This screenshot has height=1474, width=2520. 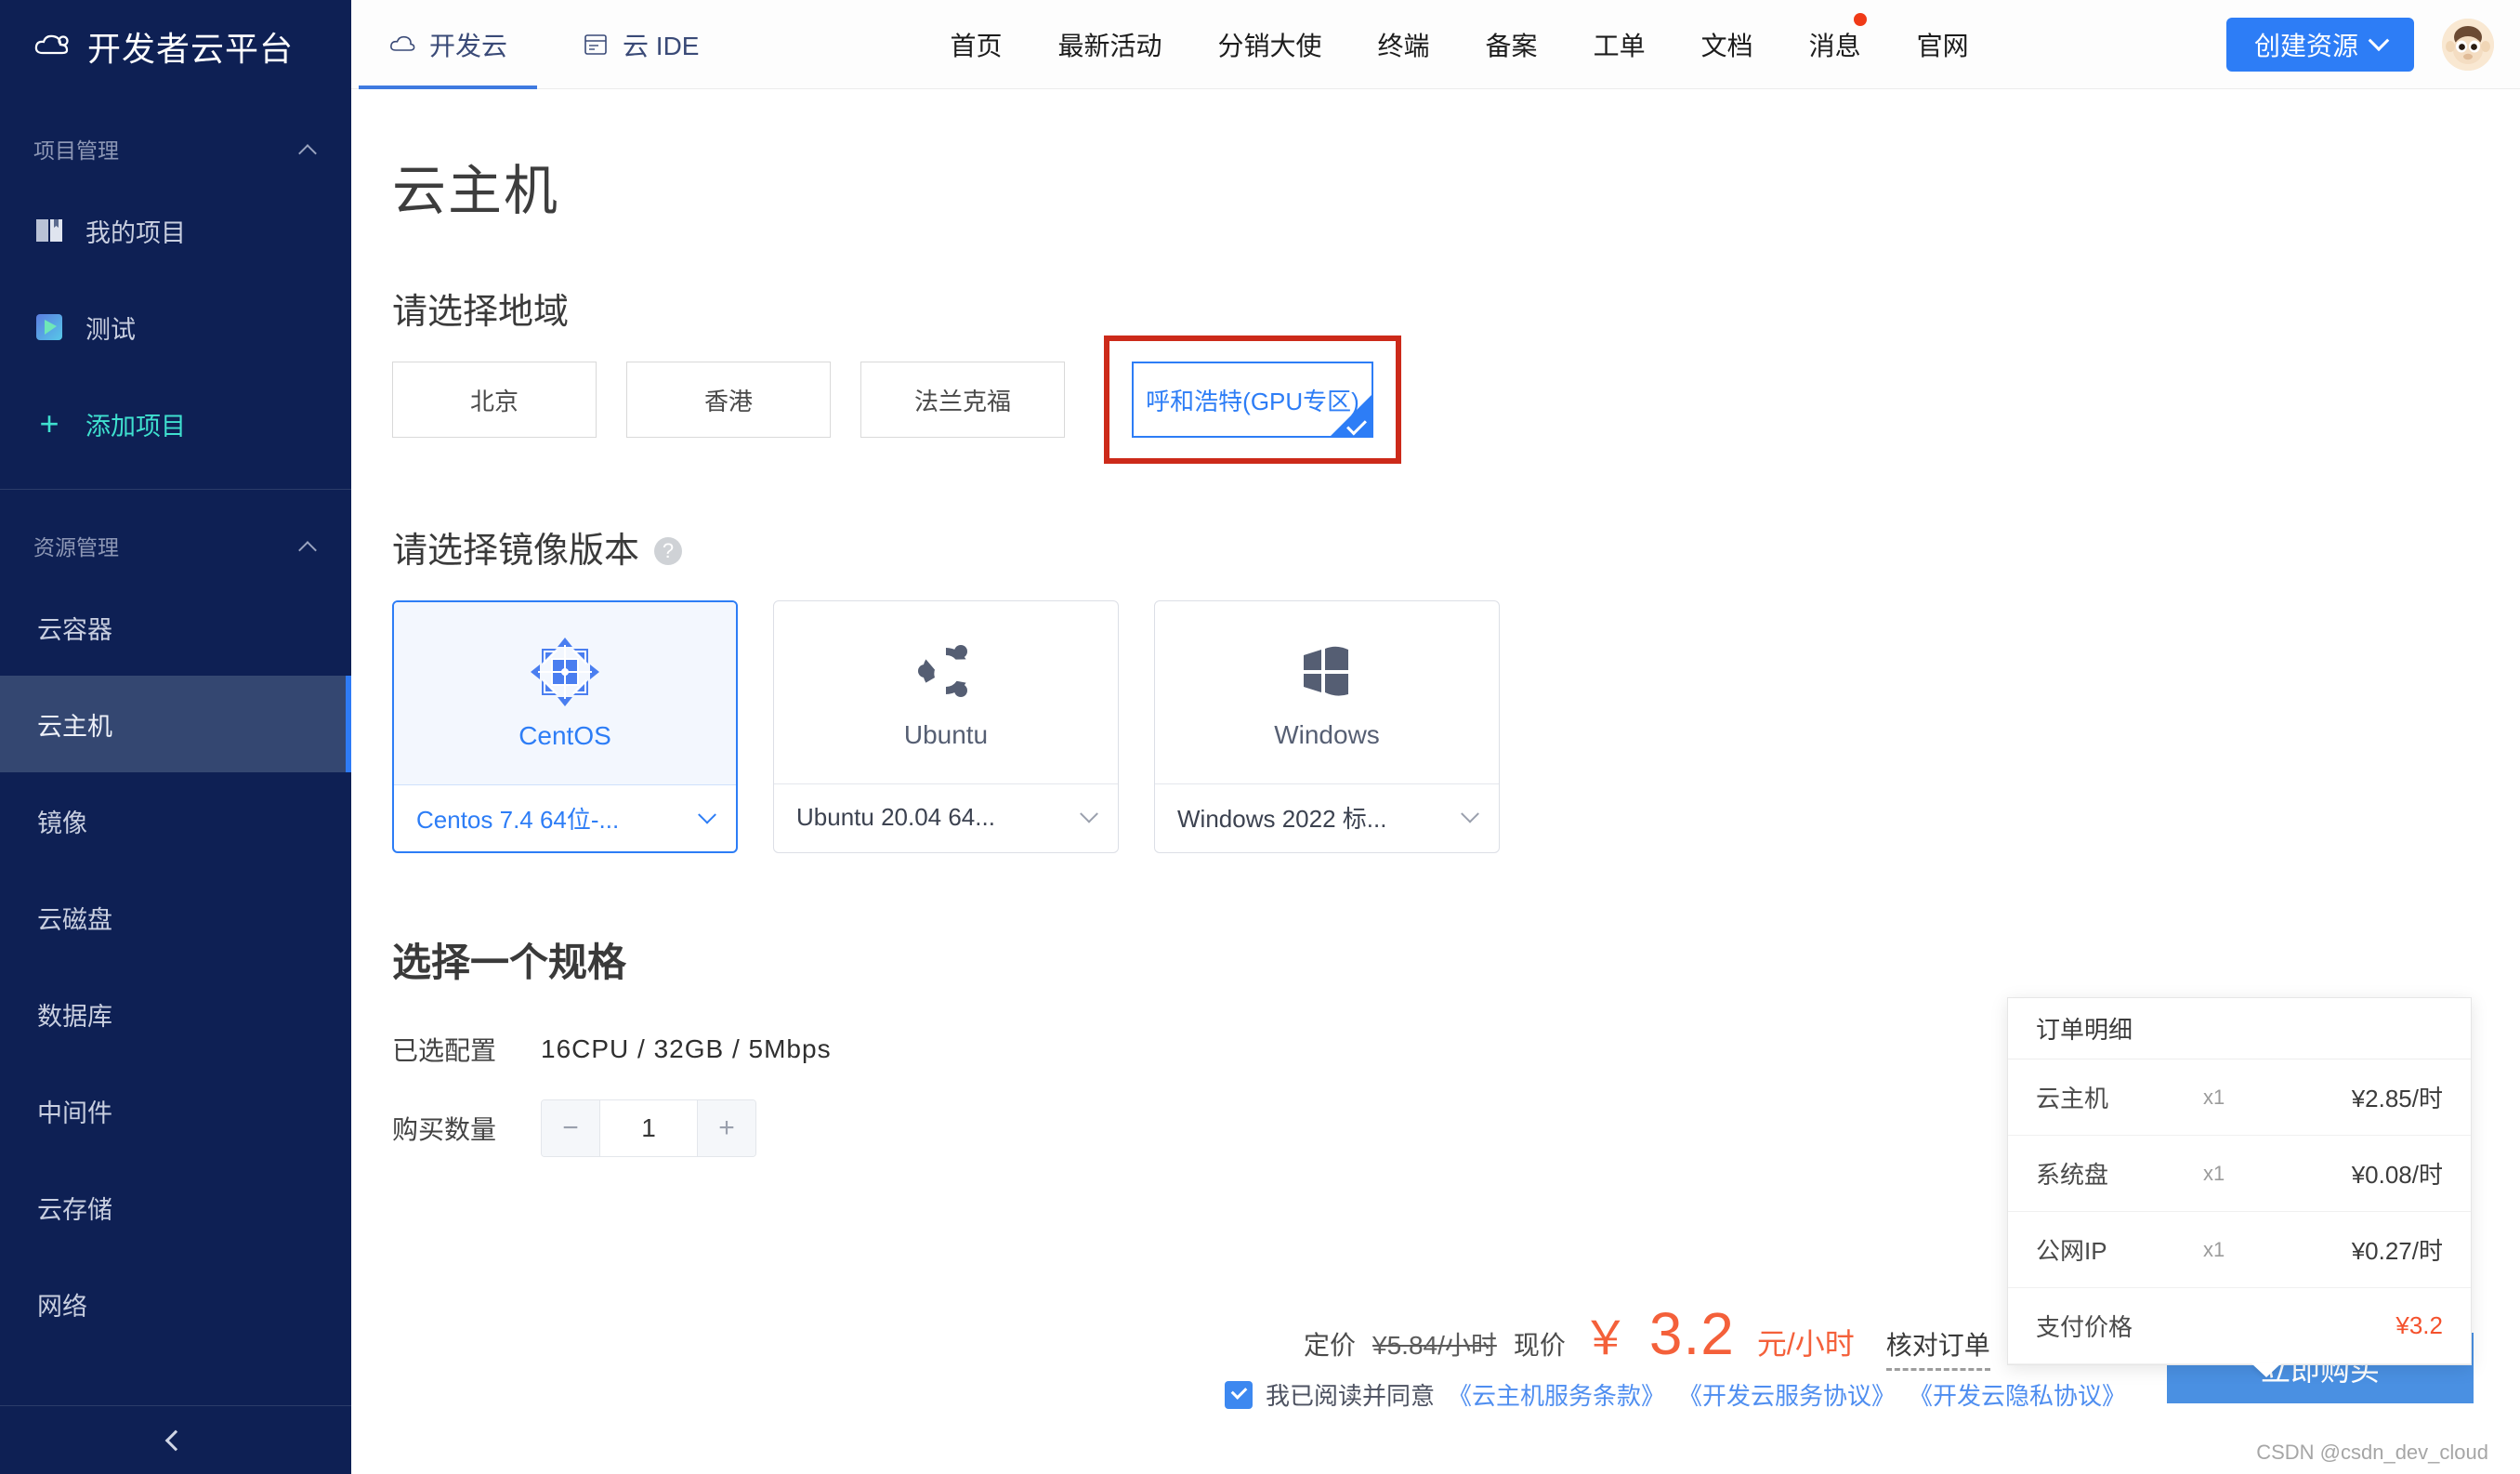 What do you see at coordinates (175, 231) in the screenshot?
I see `sidebar-item-my-projects: 我的项目` at bounding box center [175, 231].